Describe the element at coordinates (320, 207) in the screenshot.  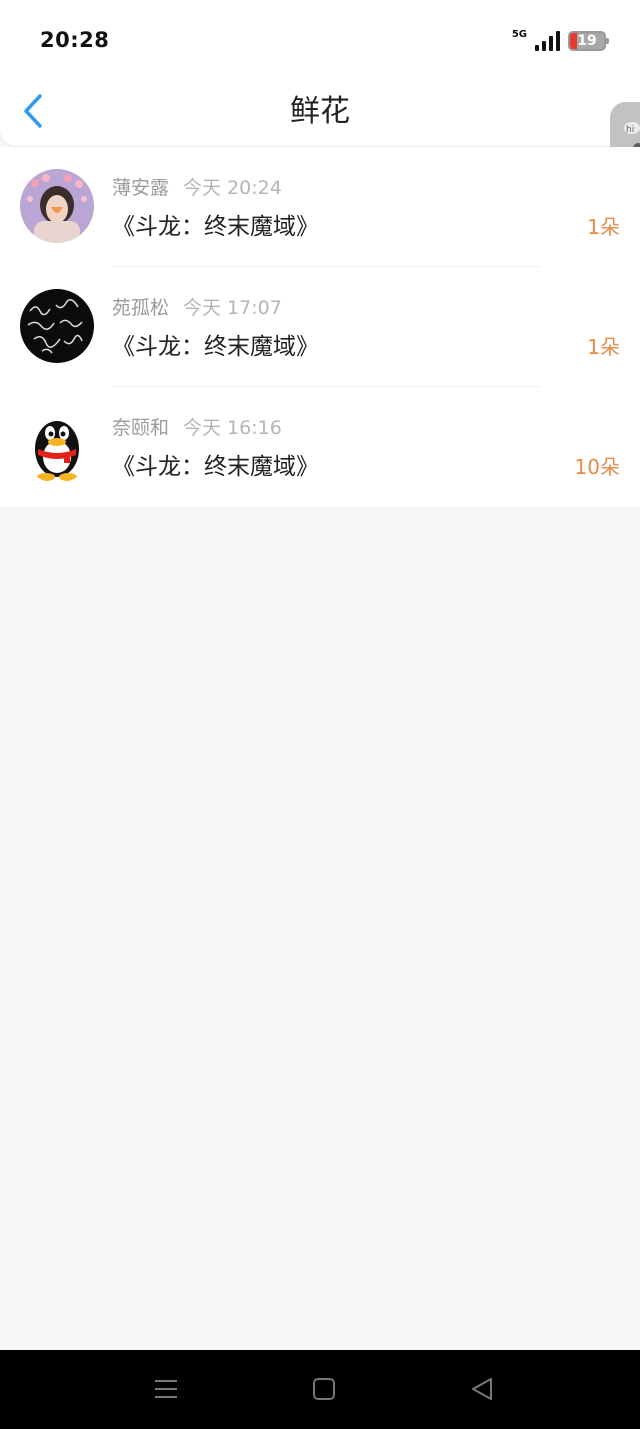
I see `list-item: 薄安露 今天 20:24 《斗龙：终末魔域》 1朵` at that location.